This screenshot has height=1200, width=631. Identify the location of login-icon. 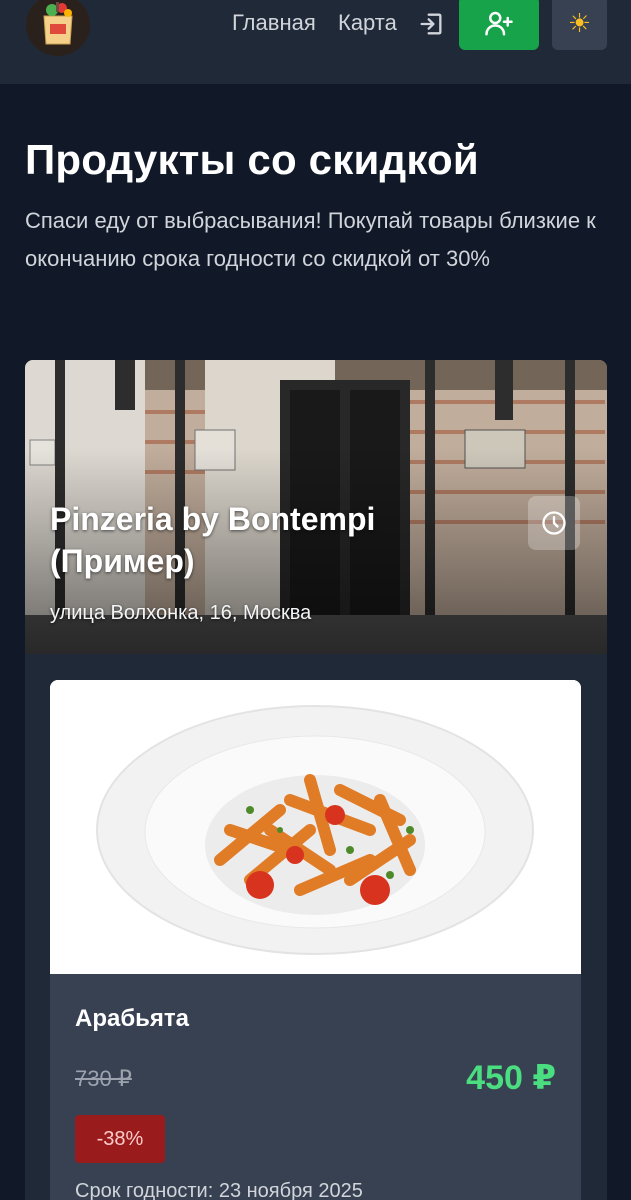
(431, 24).